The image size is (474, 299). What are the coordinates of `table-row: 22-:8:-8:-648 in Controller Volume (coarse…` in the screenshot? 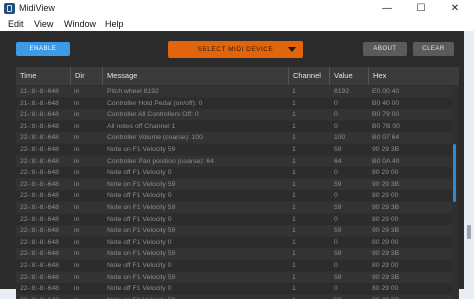 It's located at (234, 138).